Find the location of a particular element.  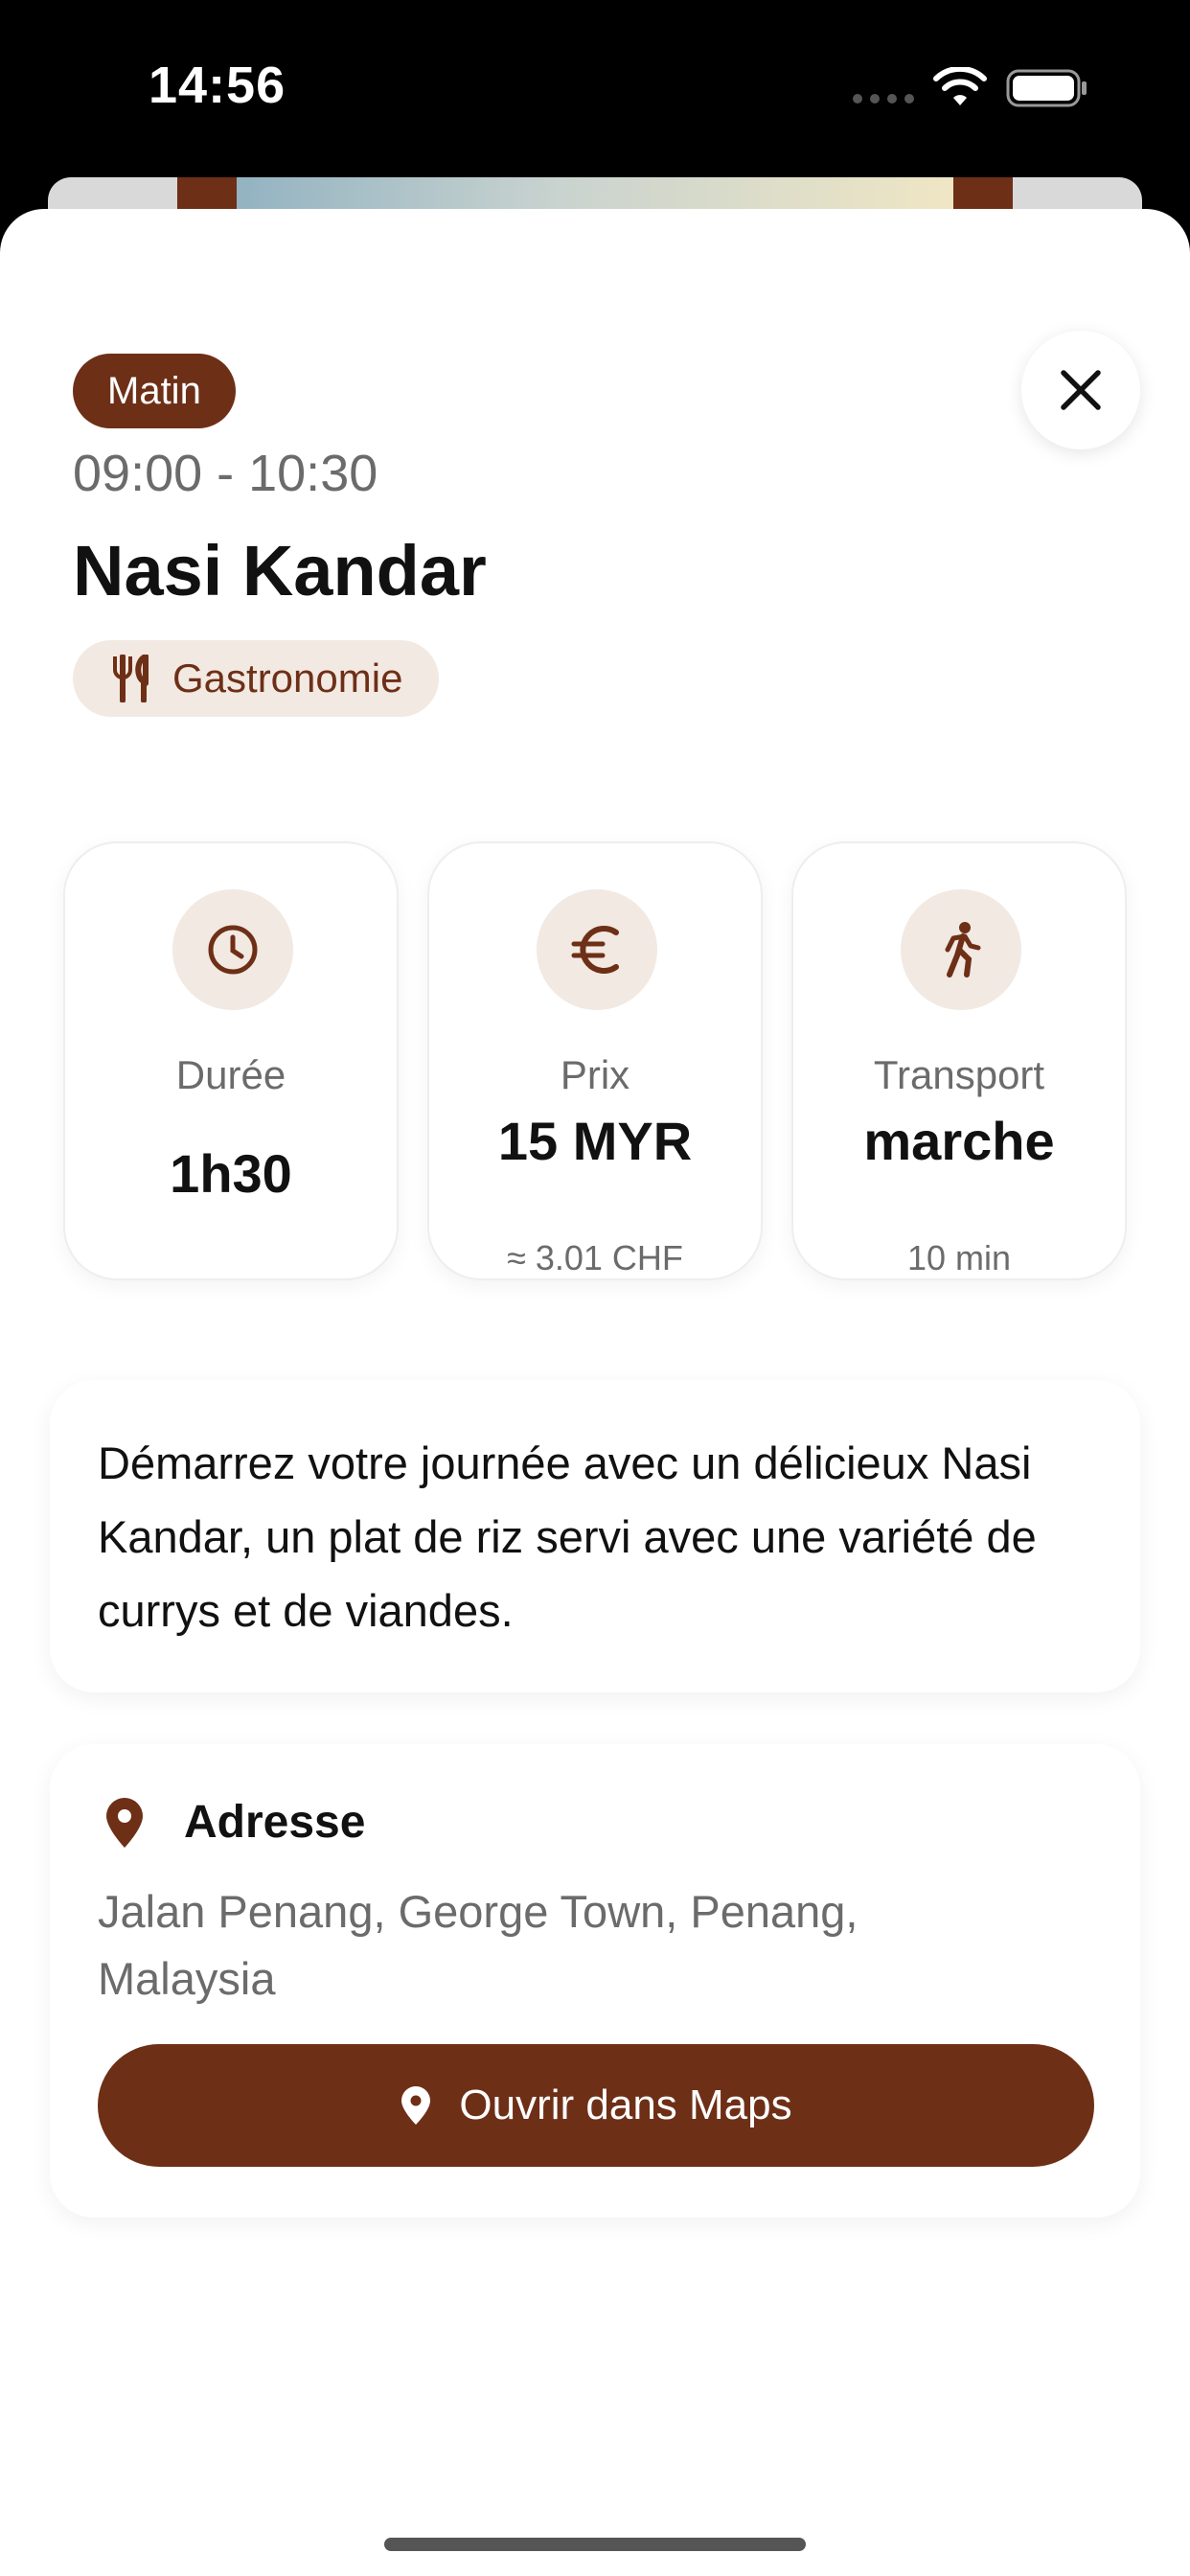

signal-dots-icon is located at coordinates (884, 99).